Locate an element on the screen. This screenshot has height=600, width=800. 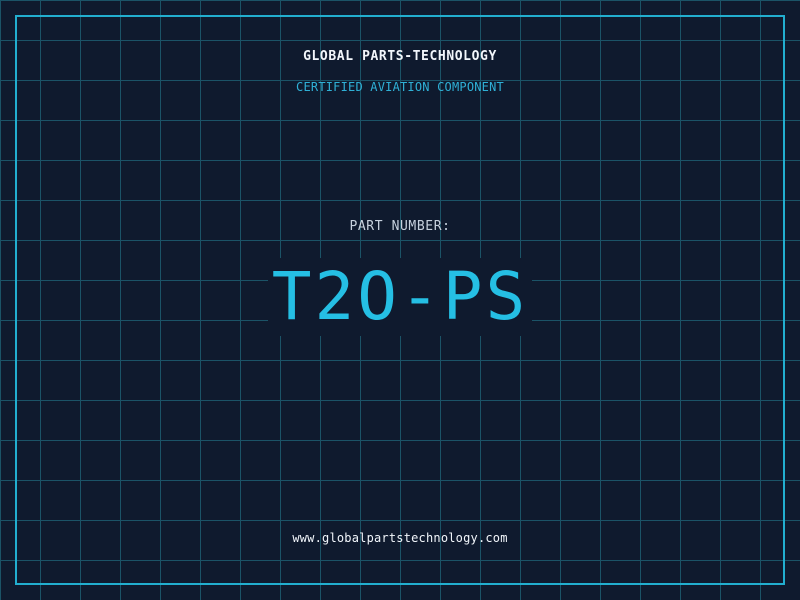
website-url: www.globalpartstechnology.com is located at coordinates (400, 538).